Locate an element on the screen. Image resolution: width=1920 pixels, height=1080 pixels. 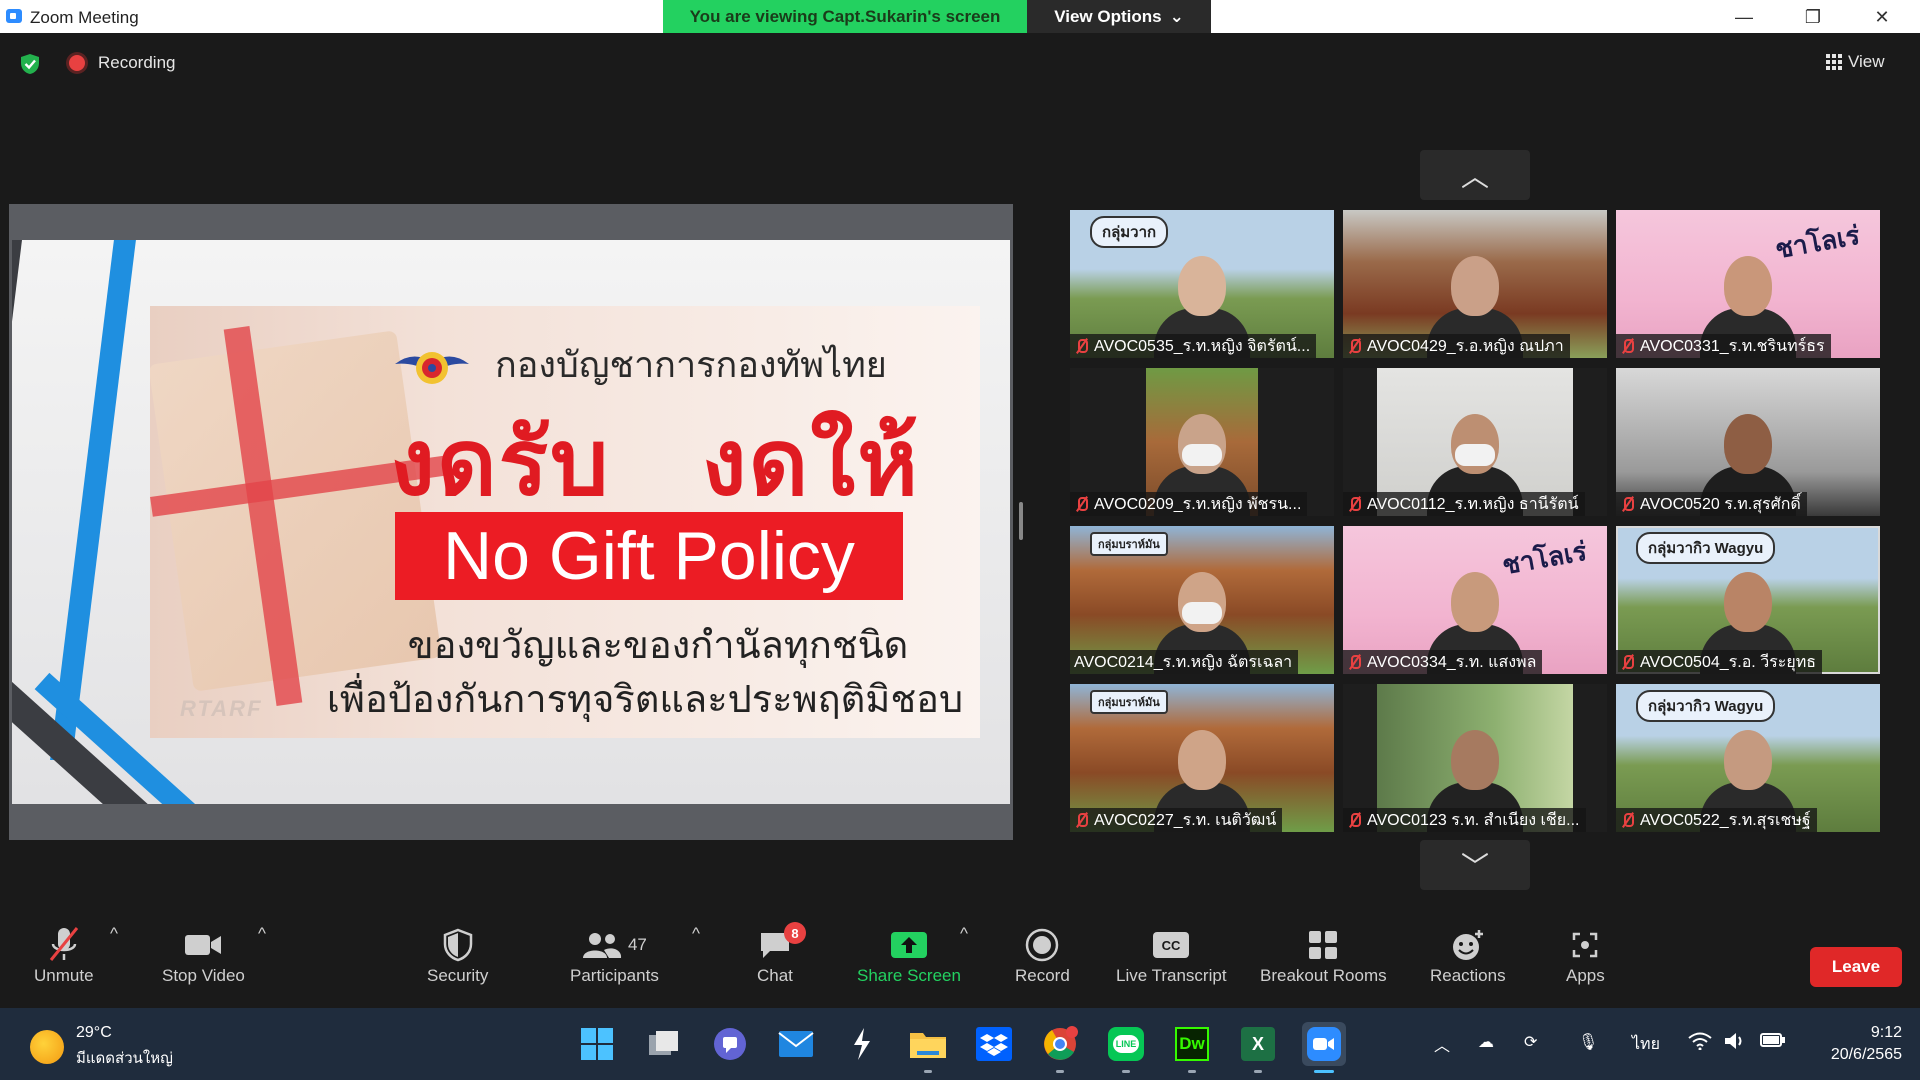
participants-button: 47 Participants is located at coordinates (614, 955).